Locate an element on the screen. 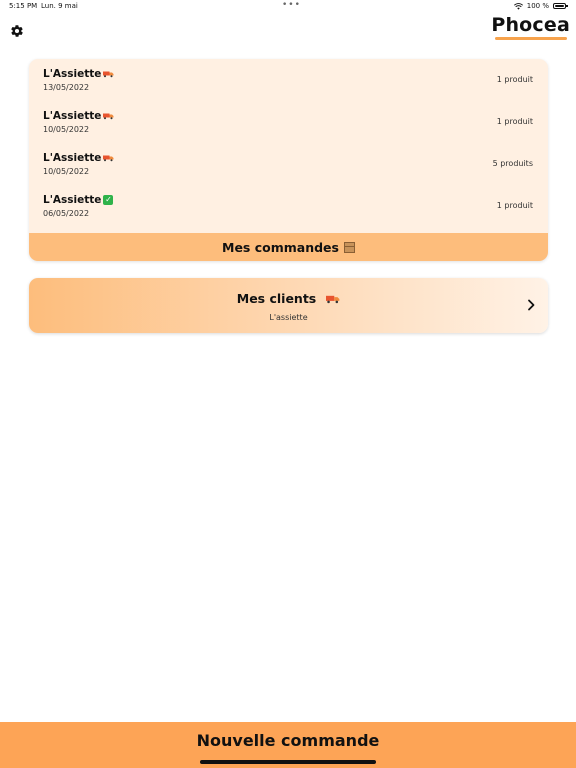 This screenshot has height=768, width=576. order-row: L'Assiette 10/05/2022 1 produit is located at coordinates (288, 122).